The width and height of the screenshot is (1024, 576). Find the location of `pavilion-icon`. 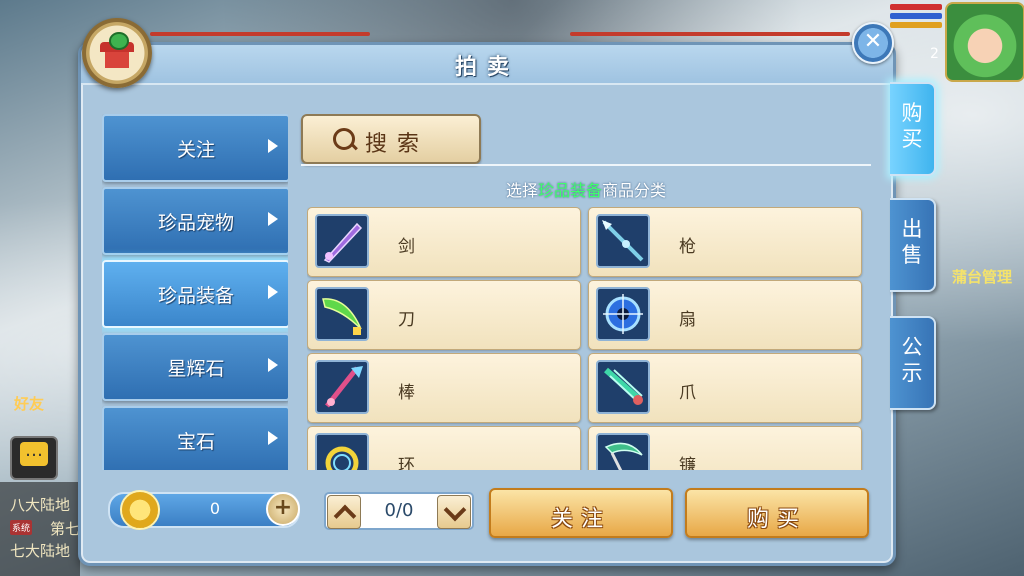

pavilion-icon is located at coordinates (117, 51).